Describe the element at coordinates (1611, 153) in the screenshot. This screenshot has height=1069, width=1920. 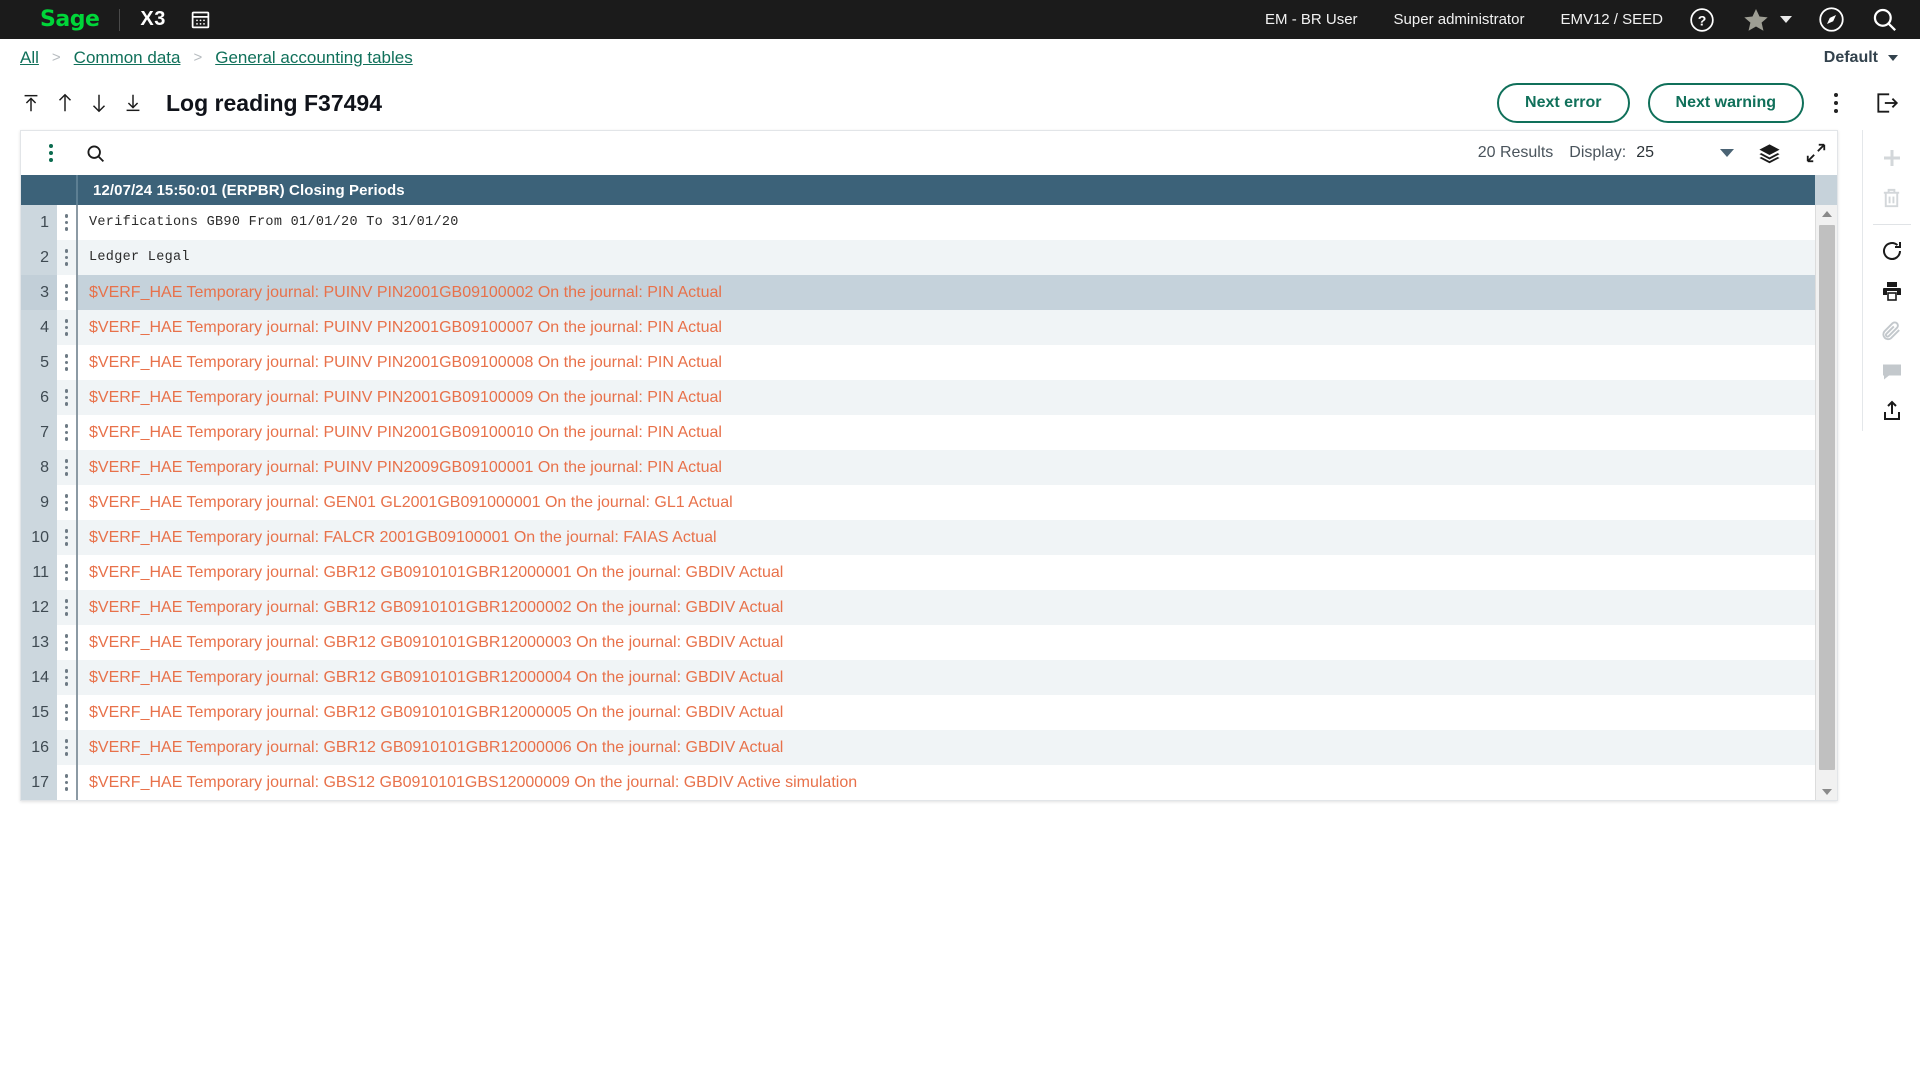
I see `display-count-label: Display: 25` at that location.